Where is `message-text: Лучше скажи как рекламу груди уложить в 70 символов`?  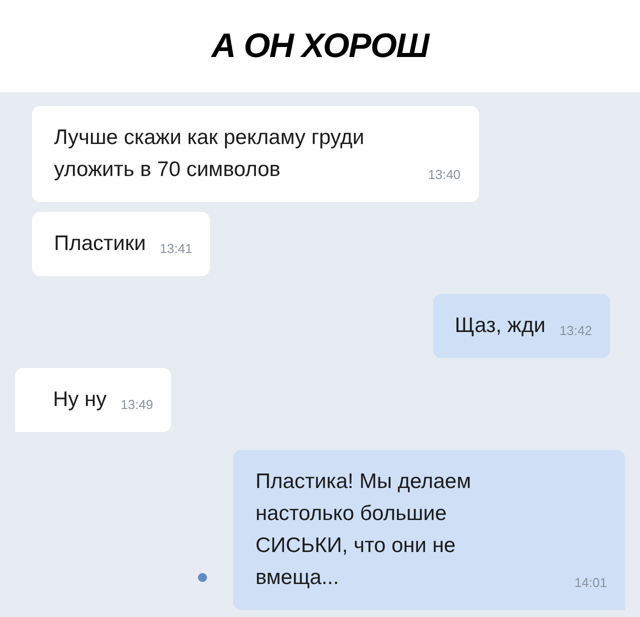
message-text: Лучше скажи как рекламу груди уложить в 70 символов is located at coordinates (210, 154).